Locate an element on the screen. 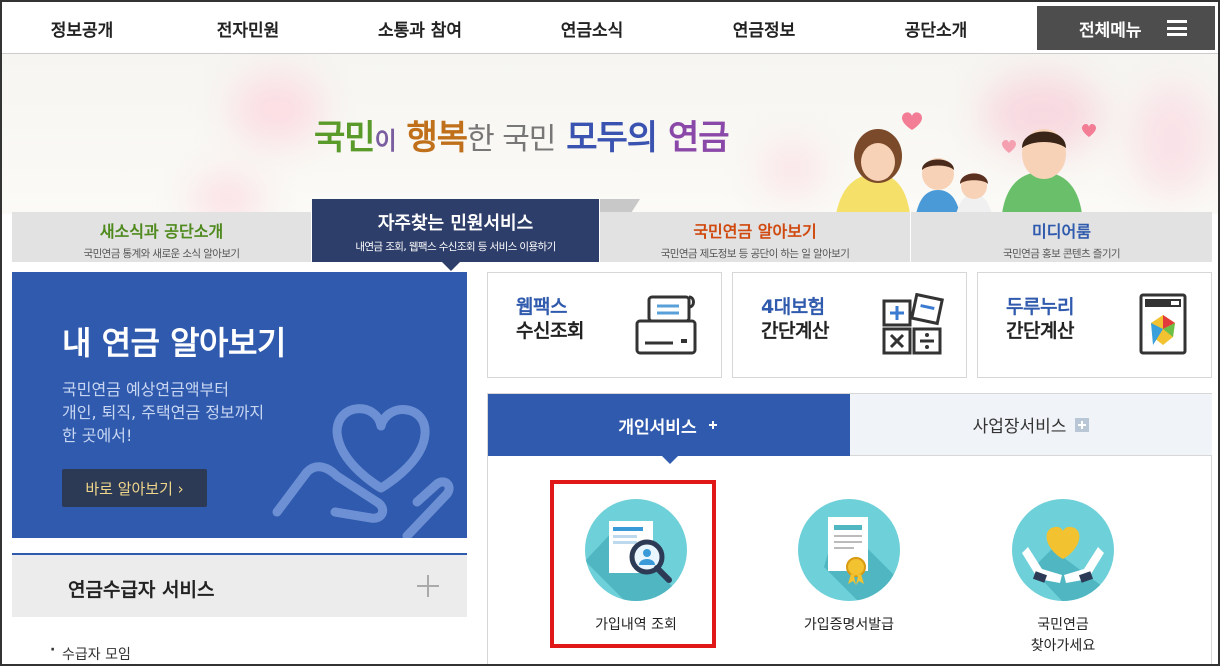 Image resolution: width=1220 pixels, height=666 pixels. tab-title: 국민연금 알아보기 is located at coordinates (755, 231).